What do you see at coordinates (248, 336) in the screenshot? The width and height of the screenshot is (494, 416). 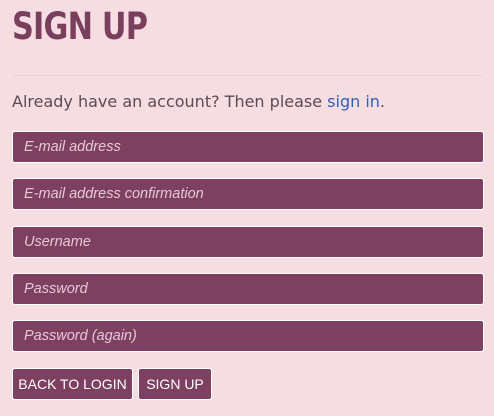 I see `password-again-field` at bounding box center [248, 336].